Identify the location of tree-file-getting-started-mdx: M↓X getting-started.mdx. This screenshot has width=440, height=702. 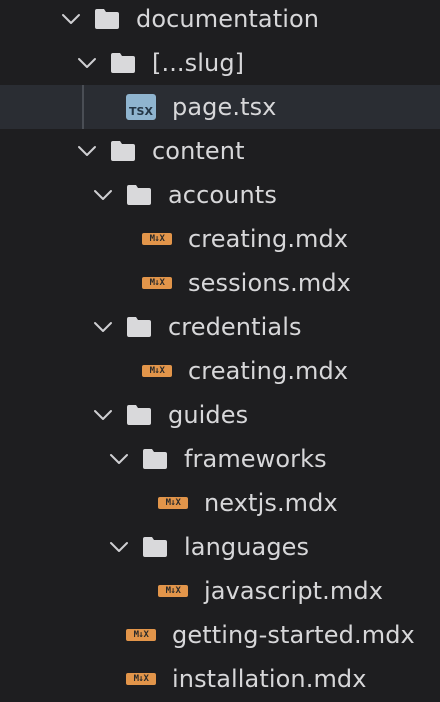
(220, 635).